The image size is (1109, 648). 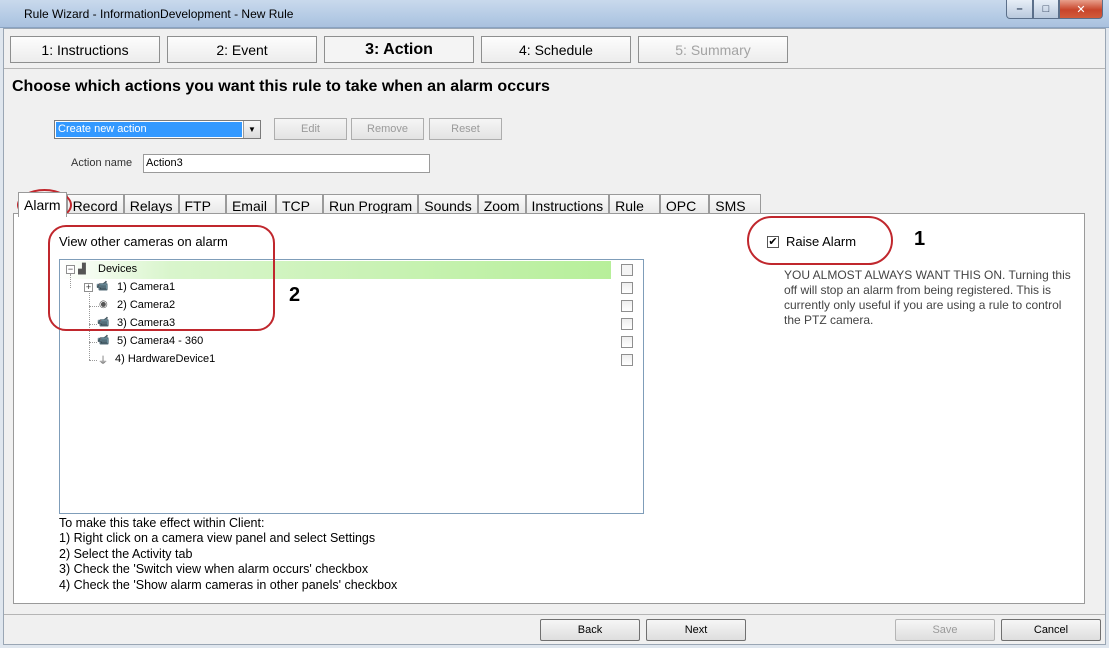 I want to click on action-name-input: Action3, so click(x=286, y=163).